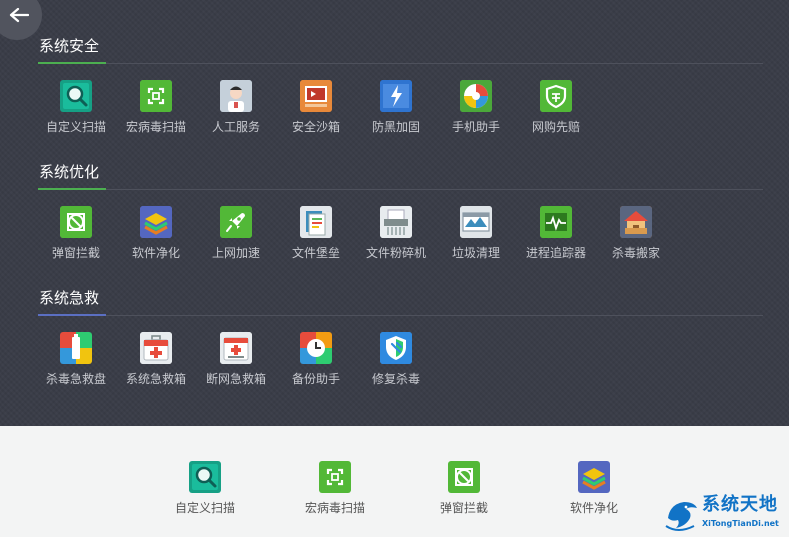 The height and width of the screenshot is (537, 789). What do you see at coordinates (75, 253) in the screenshot?
I see `tool-label: 弹窗拦截` at bounding box center [75, 253].